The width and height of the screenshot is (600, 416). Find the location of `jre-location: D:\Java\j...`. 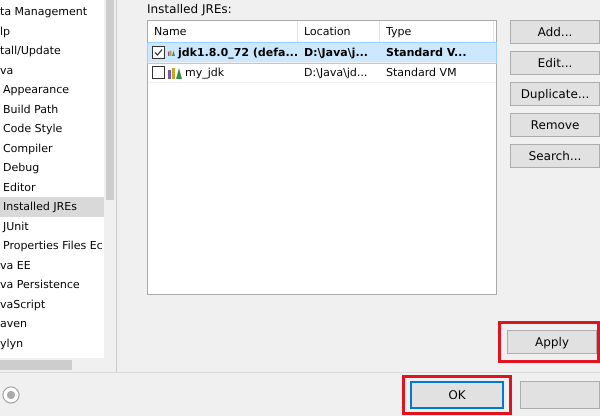

jre-location: D:\Java\j... is located at coordinates (336, 53).